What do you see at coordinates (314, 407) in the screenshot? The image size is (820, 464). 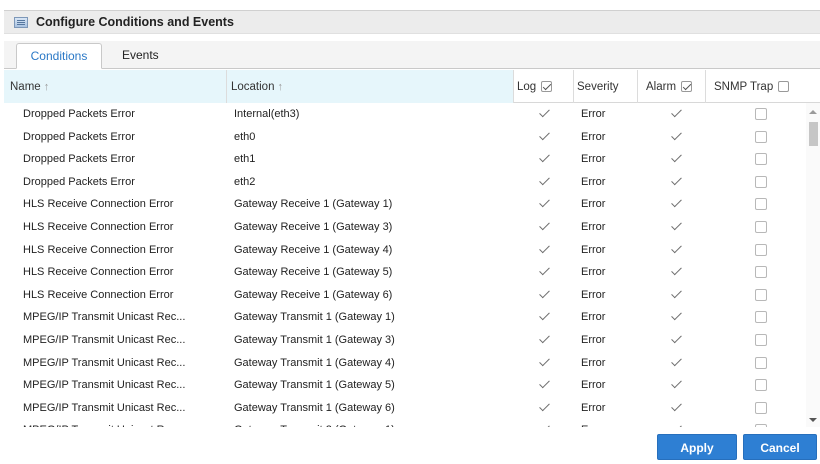 I see `condition-location-cell: Gateway Transmit 1 (Gateway 6)` at bounding box center [314, 407].